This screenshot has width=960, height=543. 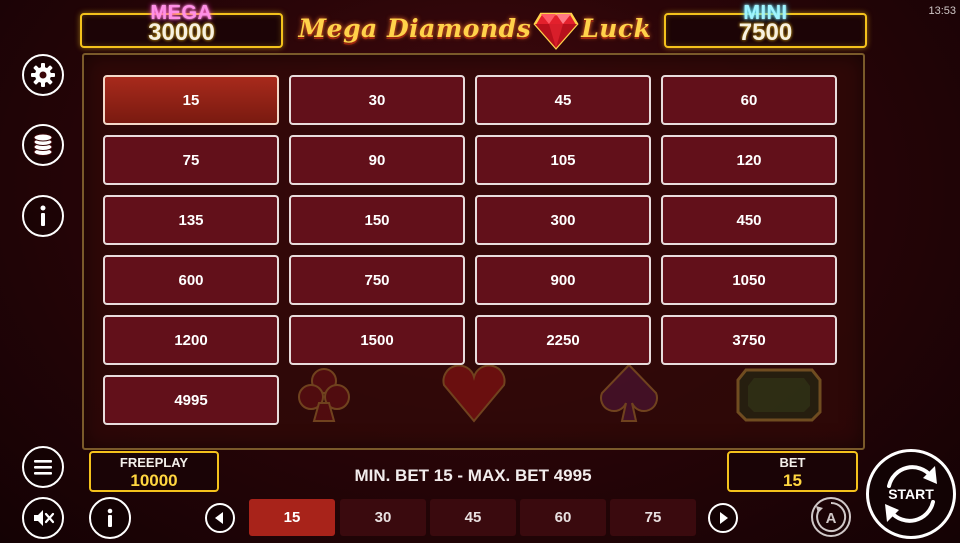 What do you see at coordinates (556, 31) in the screenshot?
I see `diamond-icon` at bounding box center [556, 31].